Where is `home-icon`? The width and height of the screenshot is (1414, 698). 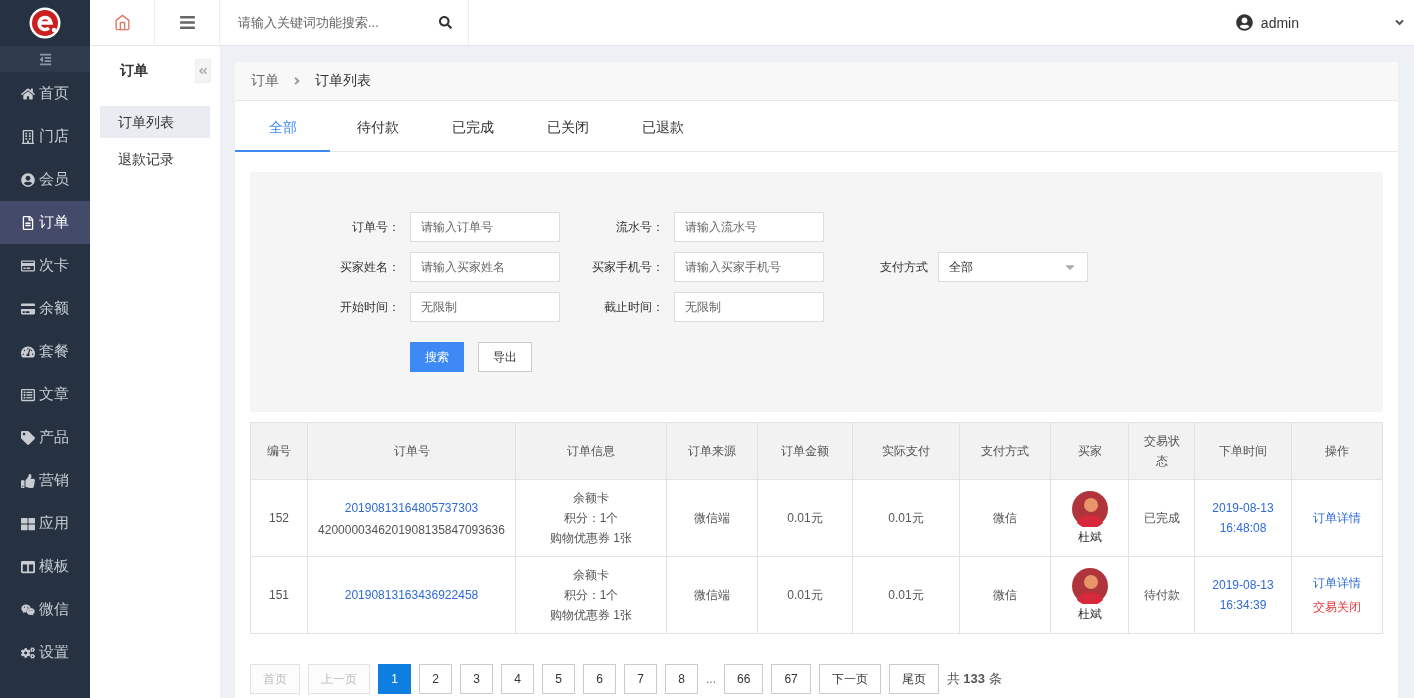 home-icon is located at coordinates (122, 22).